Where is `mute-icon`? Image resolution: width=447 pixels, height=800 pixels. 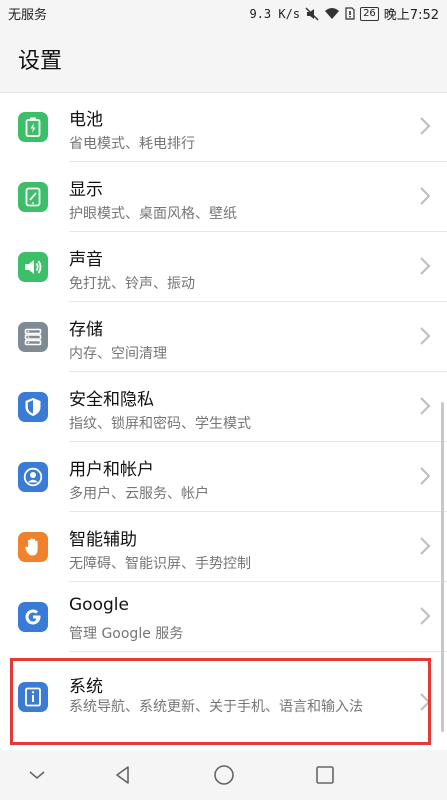
mute-icon is located at coordinates (312, 14).